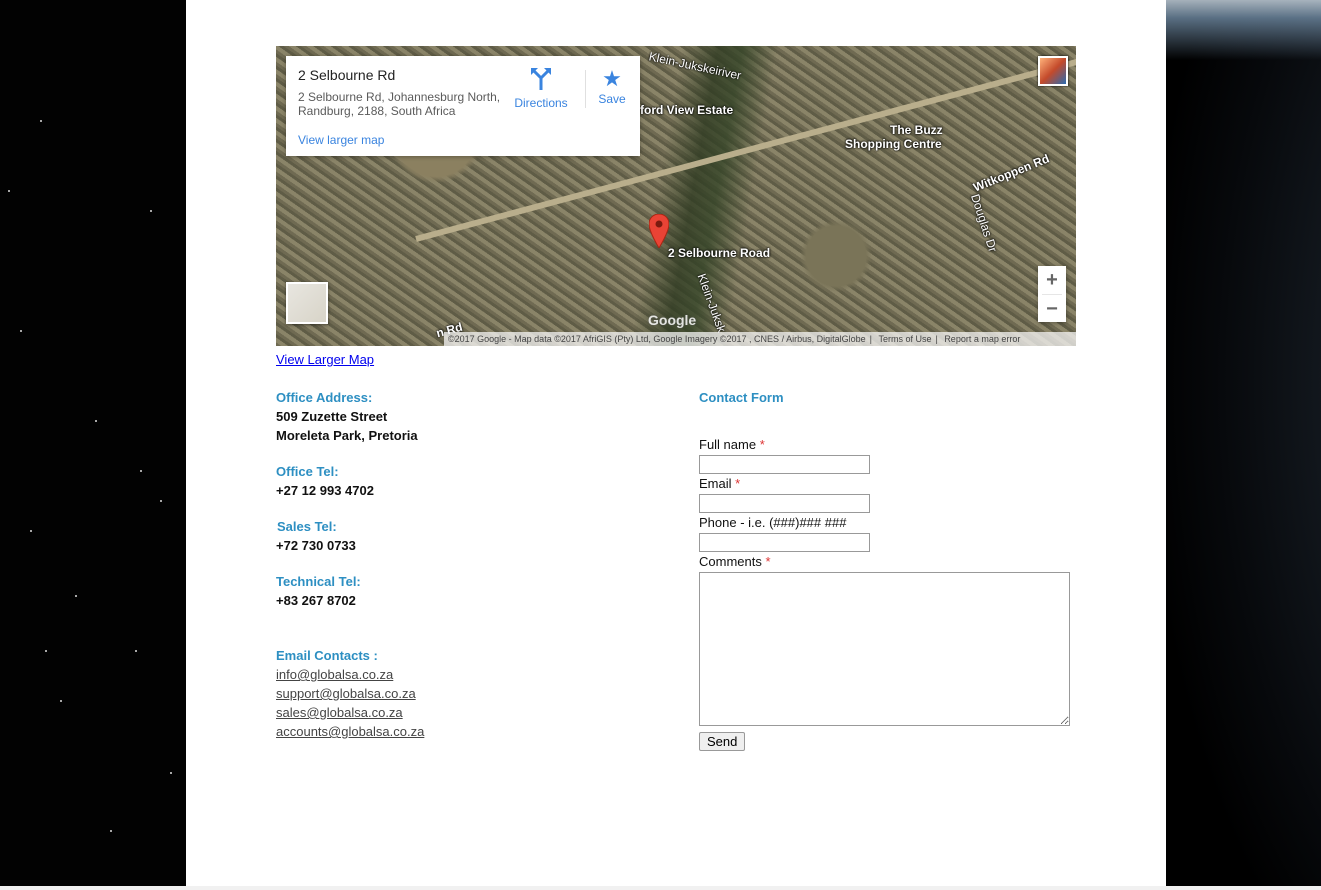 This screenshot has width=1321, height=890. Describe the element at coordinates (732, 444) in the screenshot. I see `full-name-label: Full name *` at that location.